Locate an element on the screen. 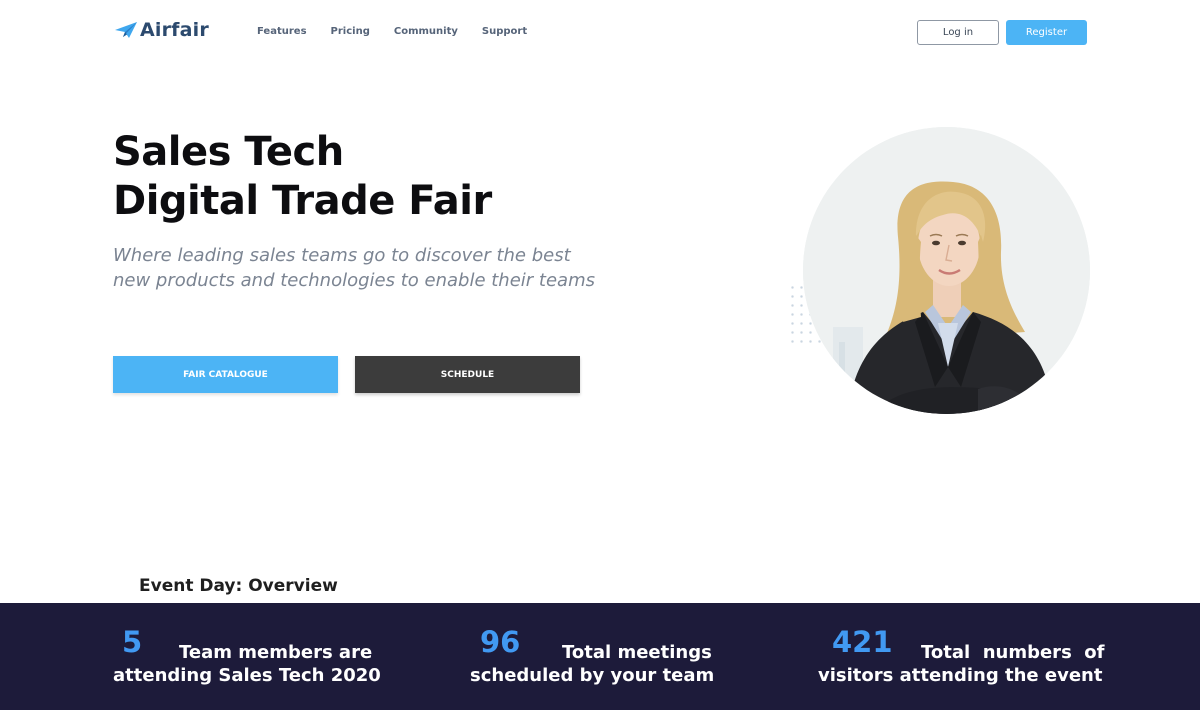 The width and height of the screenshot is (1200, 710). hero-portrait-image is located at coordinates (946, 270).